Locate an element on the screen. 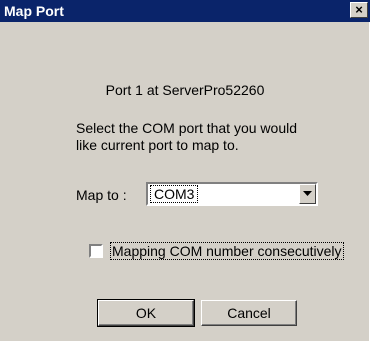  dropdown-button is located at coordinates (307, 194).